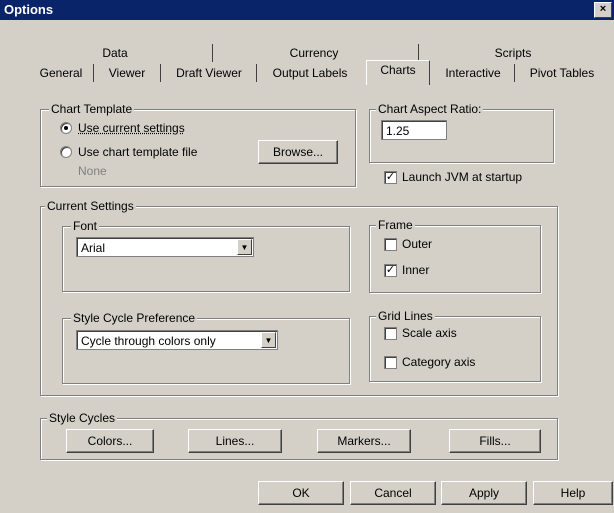  What do you see at coordinates (390, 177) in the screenshot?
I see `launch-jvm-checkbox: ✓` at bounding box center [390, 177].